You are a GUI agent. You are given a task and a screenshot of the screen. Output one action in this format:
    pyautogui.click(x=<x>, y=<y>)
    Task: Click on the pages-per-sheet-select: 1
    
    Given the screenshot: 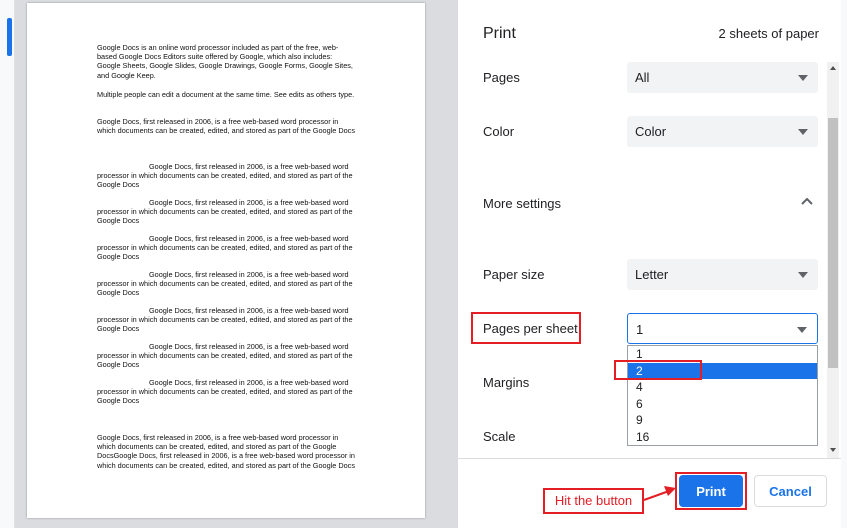 What is the action you would take?
    pyautogui.click(x=722, y=328)
    